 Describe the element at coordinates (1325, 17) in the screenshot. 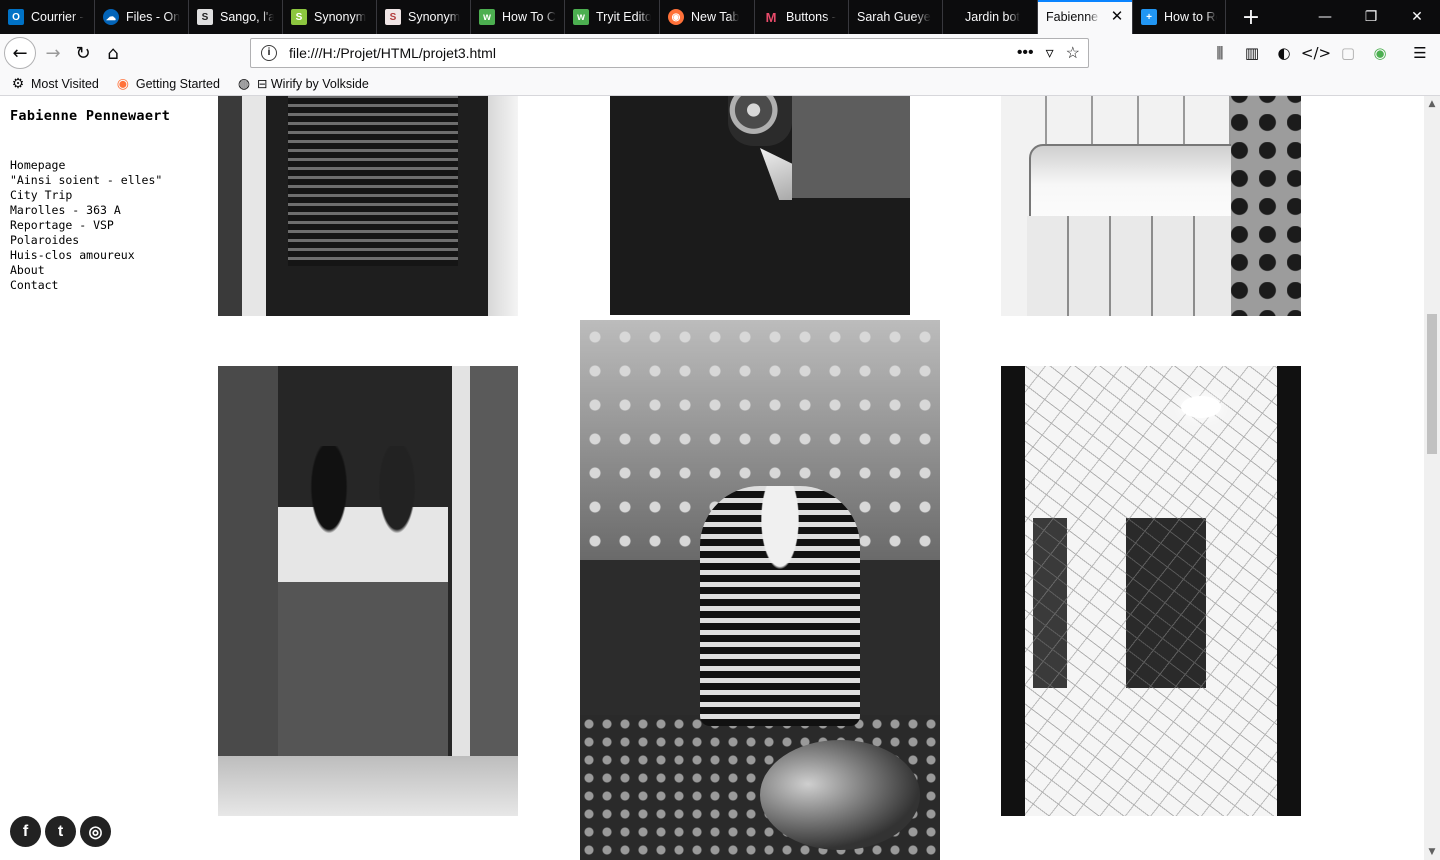

I see `minimize-icon: —` at that location.